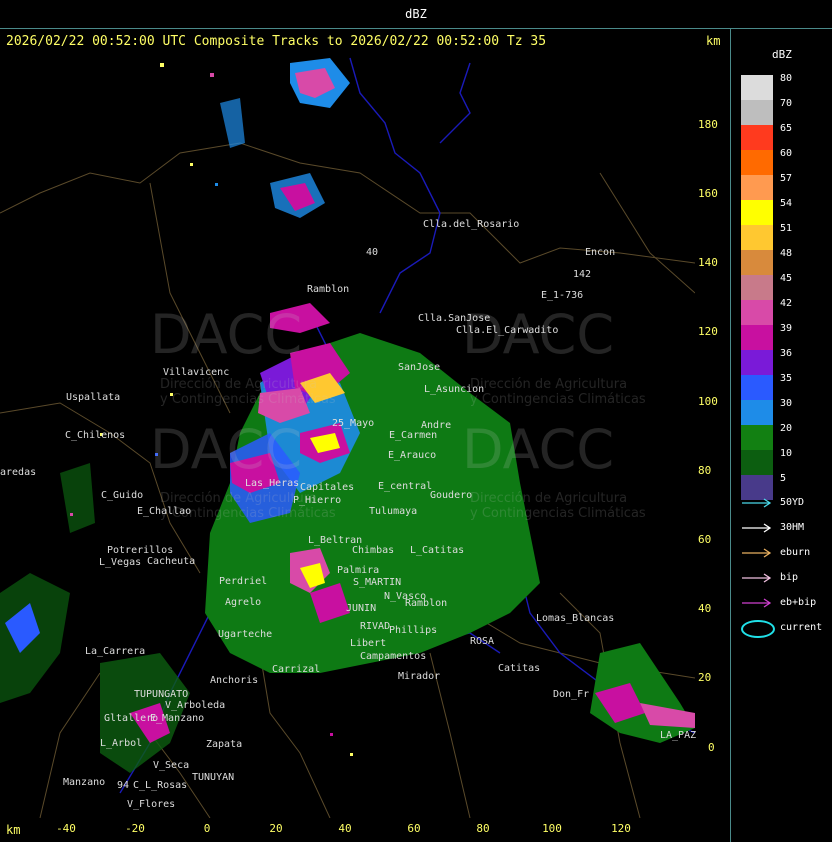 The height and width of the screenshot is (842, 832). I want to click on place-label: Manzano, so click(84, 782).